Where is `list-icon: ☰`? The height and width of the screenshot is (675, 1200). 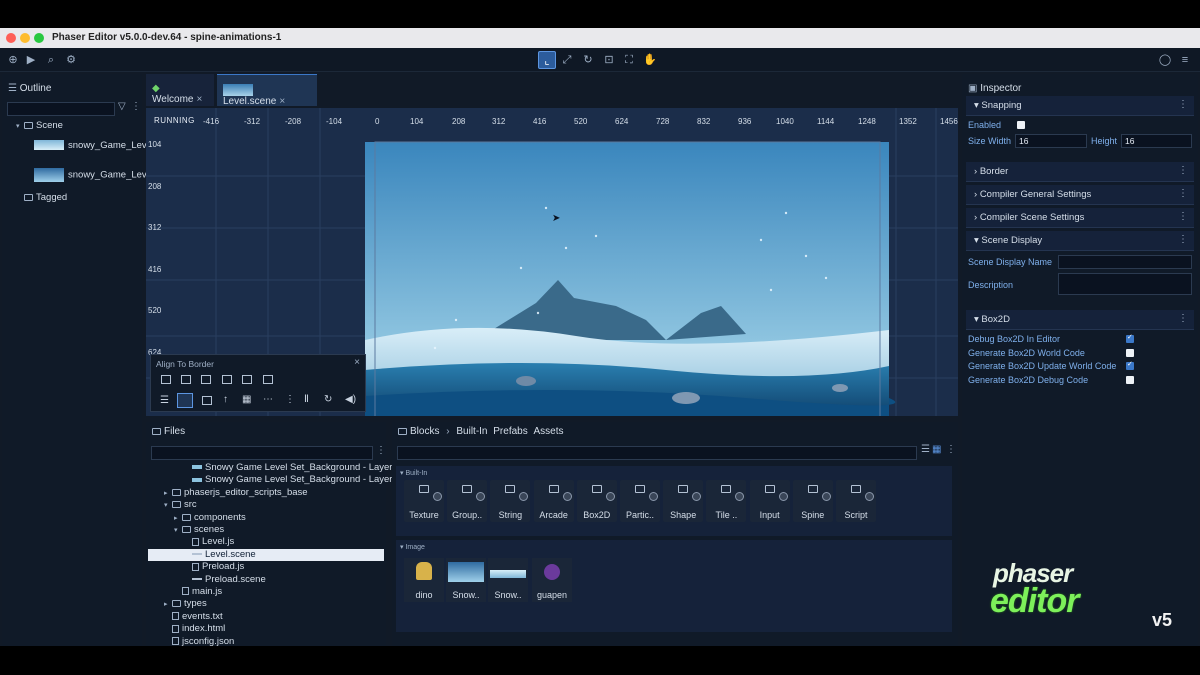 list-icon: ☰ is located at coordinates (164, 400).